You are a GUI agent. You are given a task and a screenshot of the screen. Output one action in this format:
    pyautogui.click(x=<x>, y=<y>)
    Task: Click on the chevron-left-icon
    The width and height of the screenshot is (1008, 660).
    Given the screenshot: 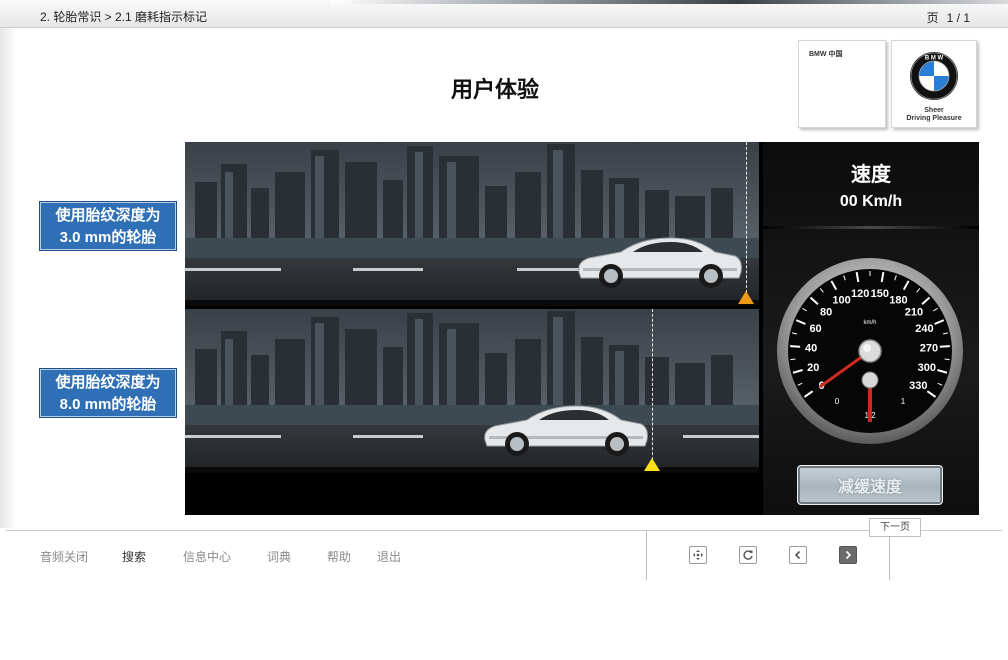 What is the action you would take?
    pyautogui.click(x=797, y=555)
    